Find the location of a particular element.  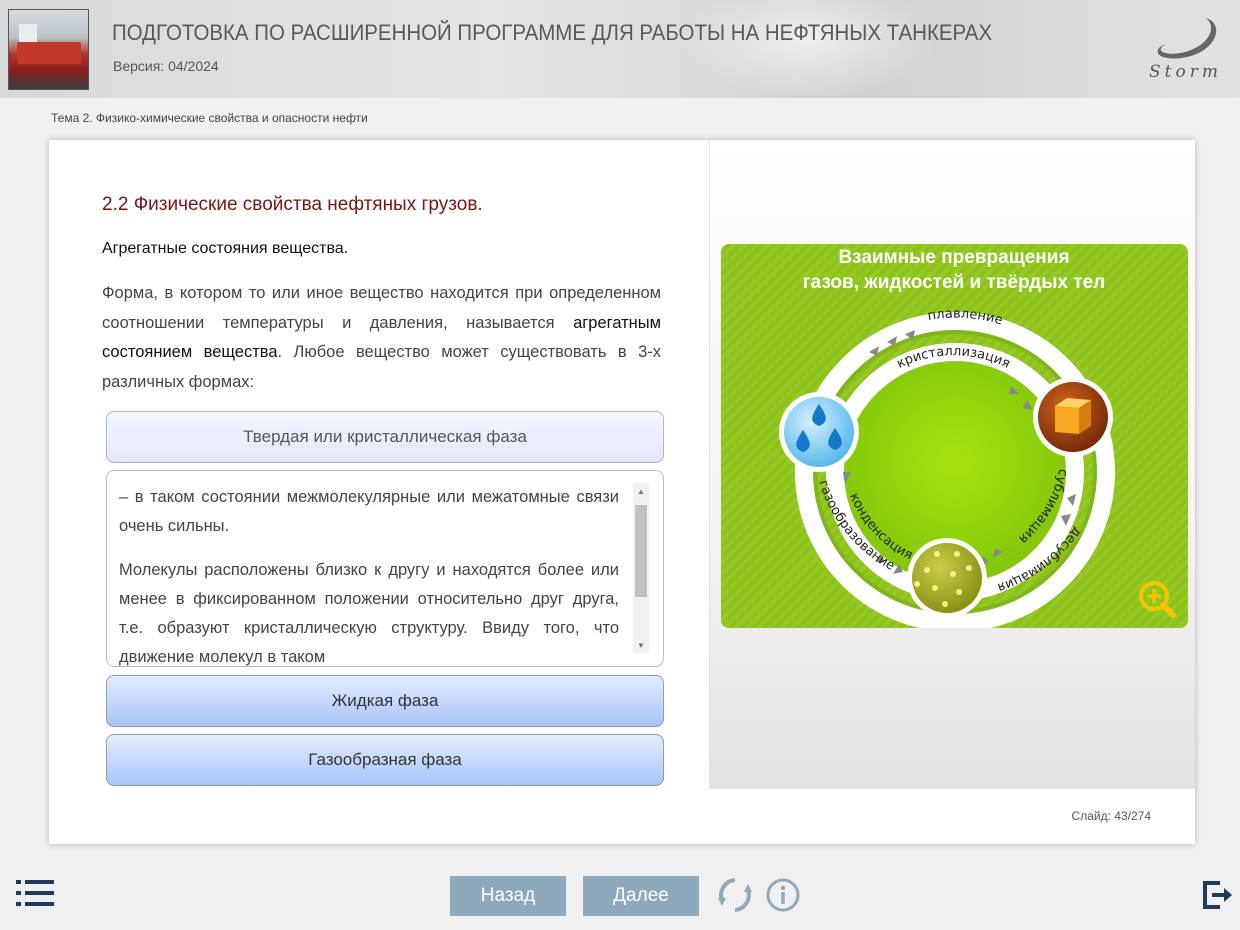

slide-current: 43 is located at coordinates (1121, 816).